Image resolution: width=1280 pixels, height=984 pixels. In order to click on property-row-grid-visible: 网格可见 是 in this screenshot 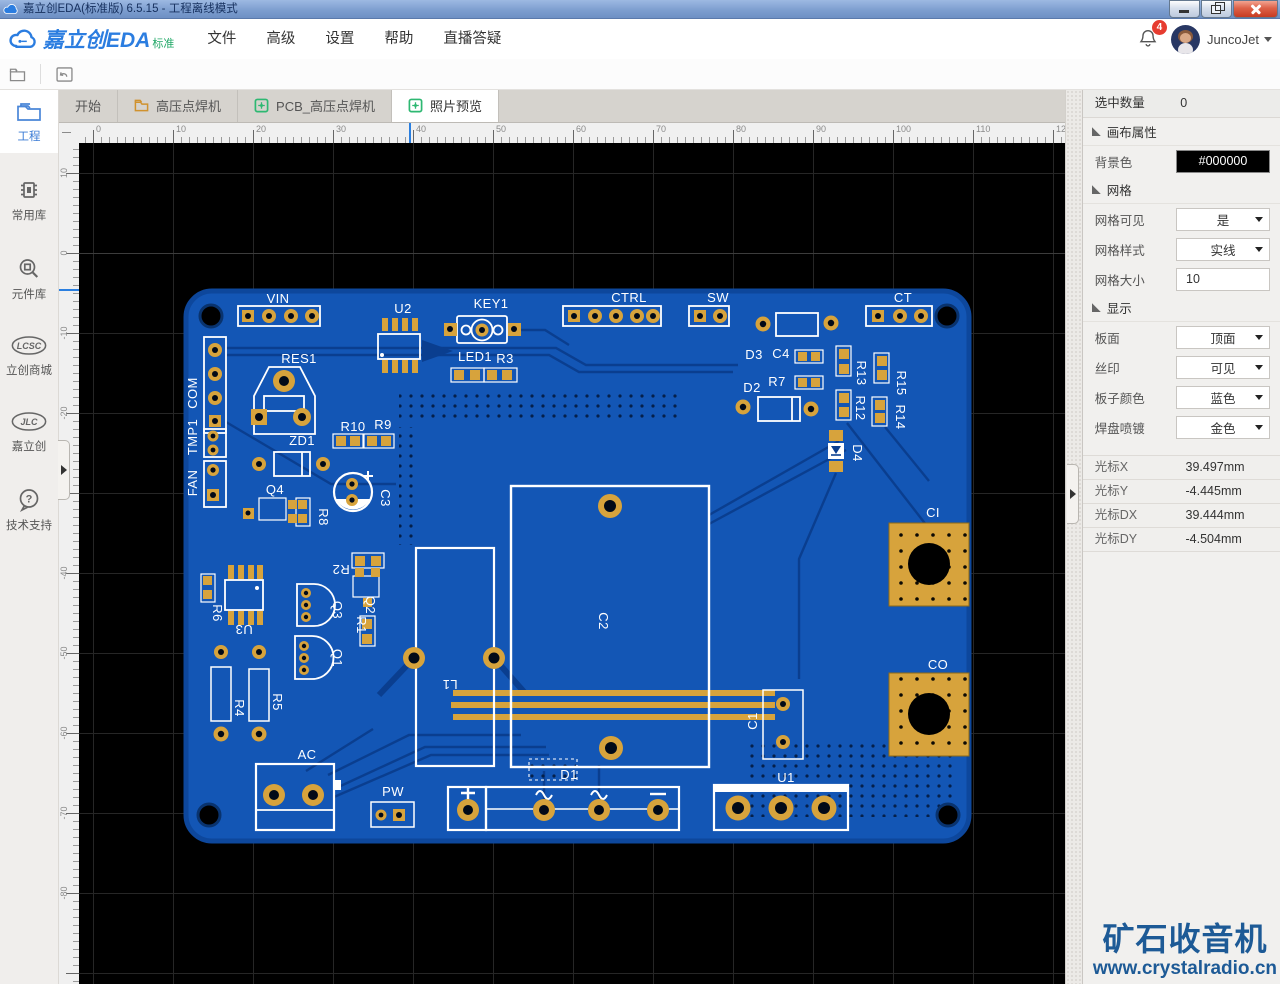, I will do `click(1181, 219)`.